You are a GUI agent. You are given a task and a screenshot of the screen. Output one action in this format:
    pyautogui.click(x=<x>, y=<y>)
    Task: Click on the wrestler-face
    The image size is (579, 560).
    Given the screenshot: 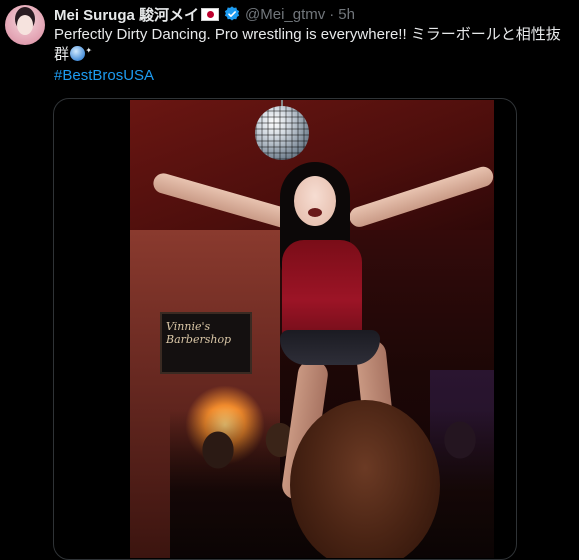 What is the action you would take?
    pyautogui.click(x=315, y=201)
    